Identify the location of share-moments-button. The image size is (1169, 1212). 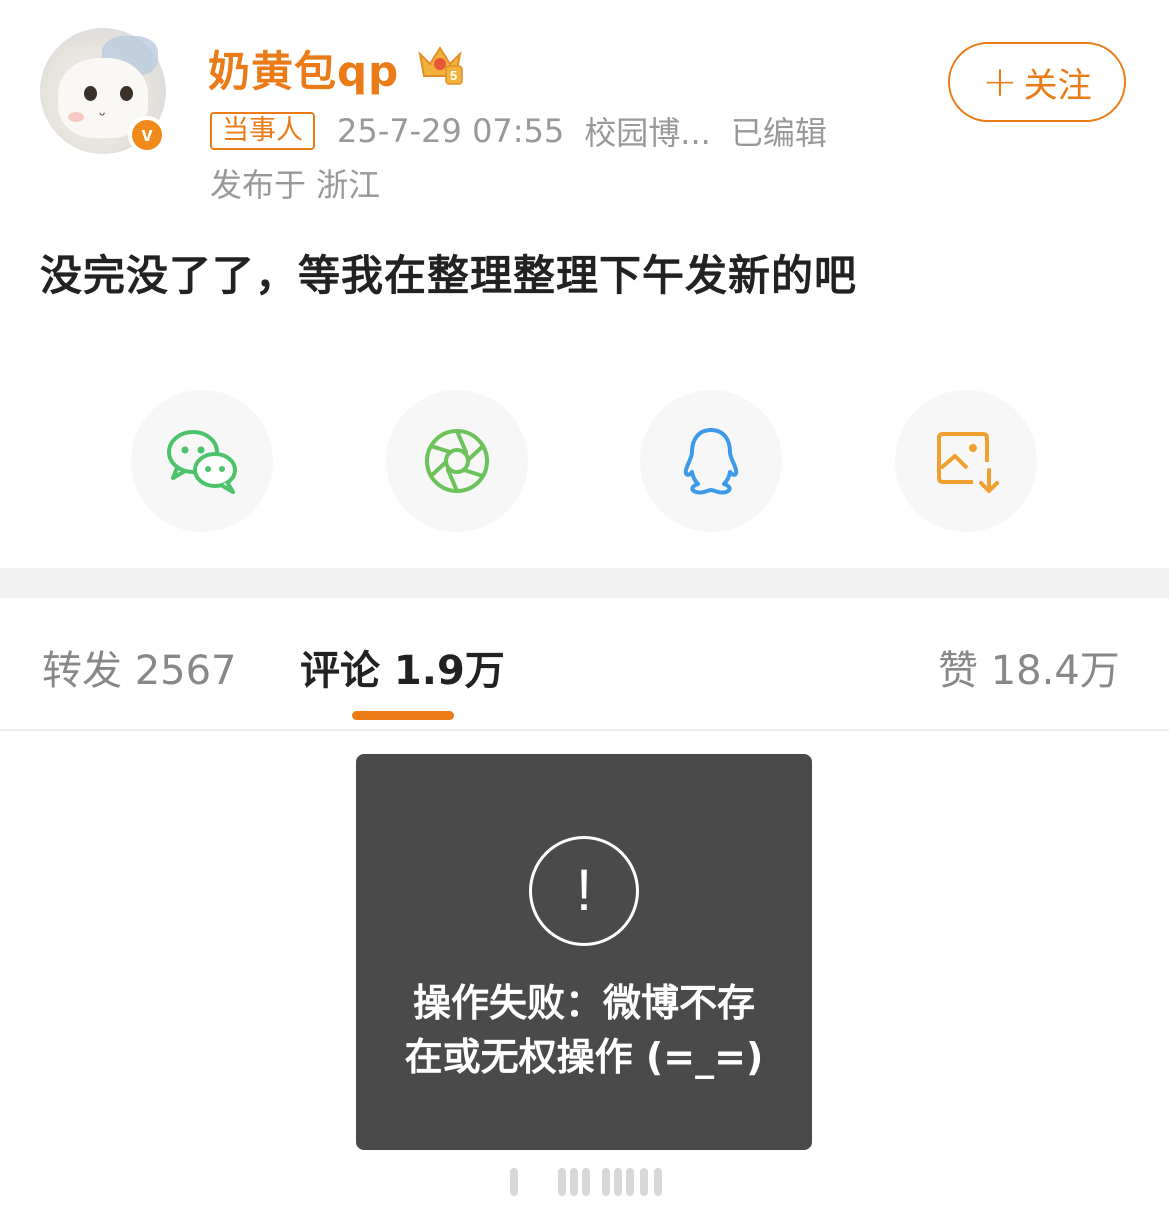
(457, 461).